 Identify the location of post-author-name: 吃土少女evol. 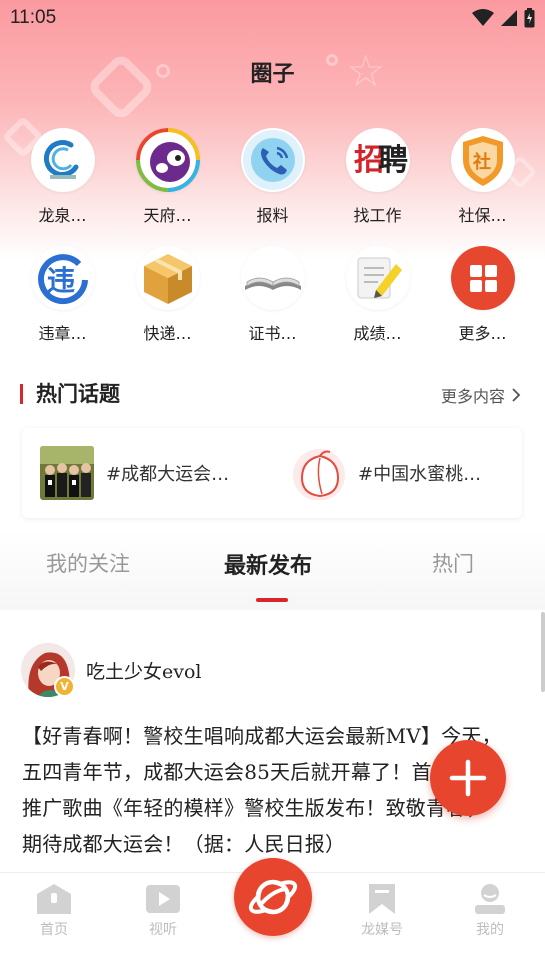
(144, 670).